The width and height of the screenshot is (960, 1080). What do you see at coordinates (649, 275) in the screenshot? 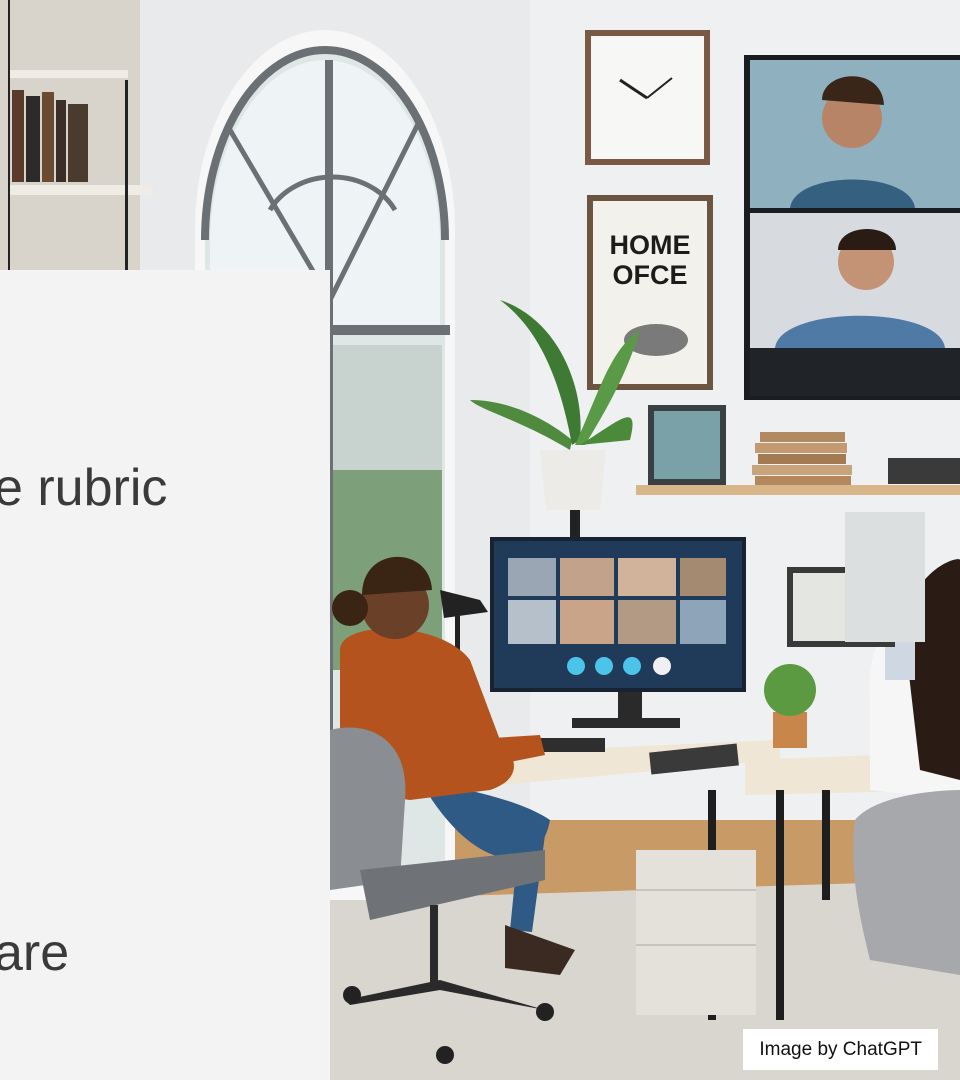
I see `poster-text-line-2: OFCE` at bounding box center [649, 275].